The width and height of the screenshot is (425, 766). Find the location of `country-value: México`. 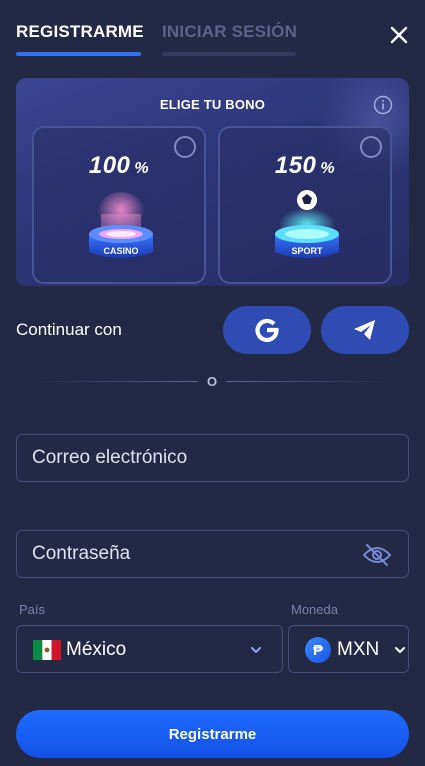

country-value: México is located at coordinates (96, 649).